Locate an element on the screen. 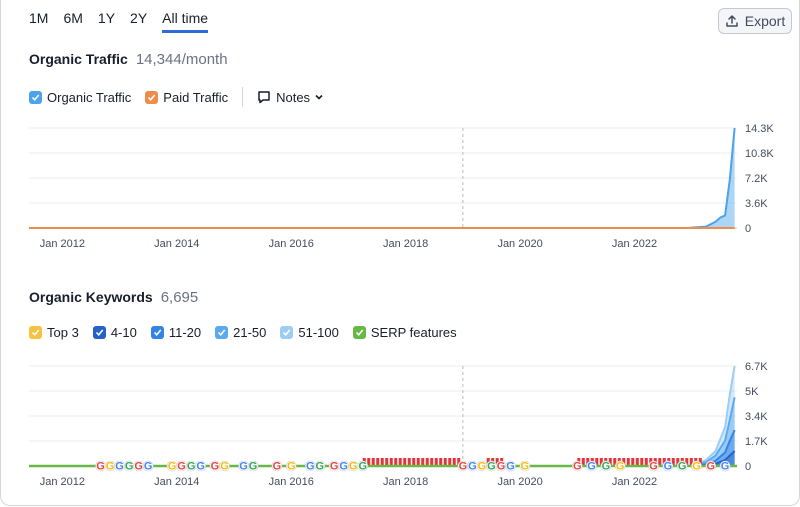 The width and height of the screenshot is (800, 507). range-tab-1y: 1Y is located at coordinates (106, 21).